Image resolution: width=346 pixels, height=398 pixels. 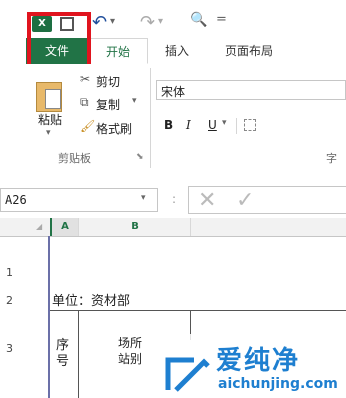 I want to click on underline-button: U, so click(x=212, y=125).